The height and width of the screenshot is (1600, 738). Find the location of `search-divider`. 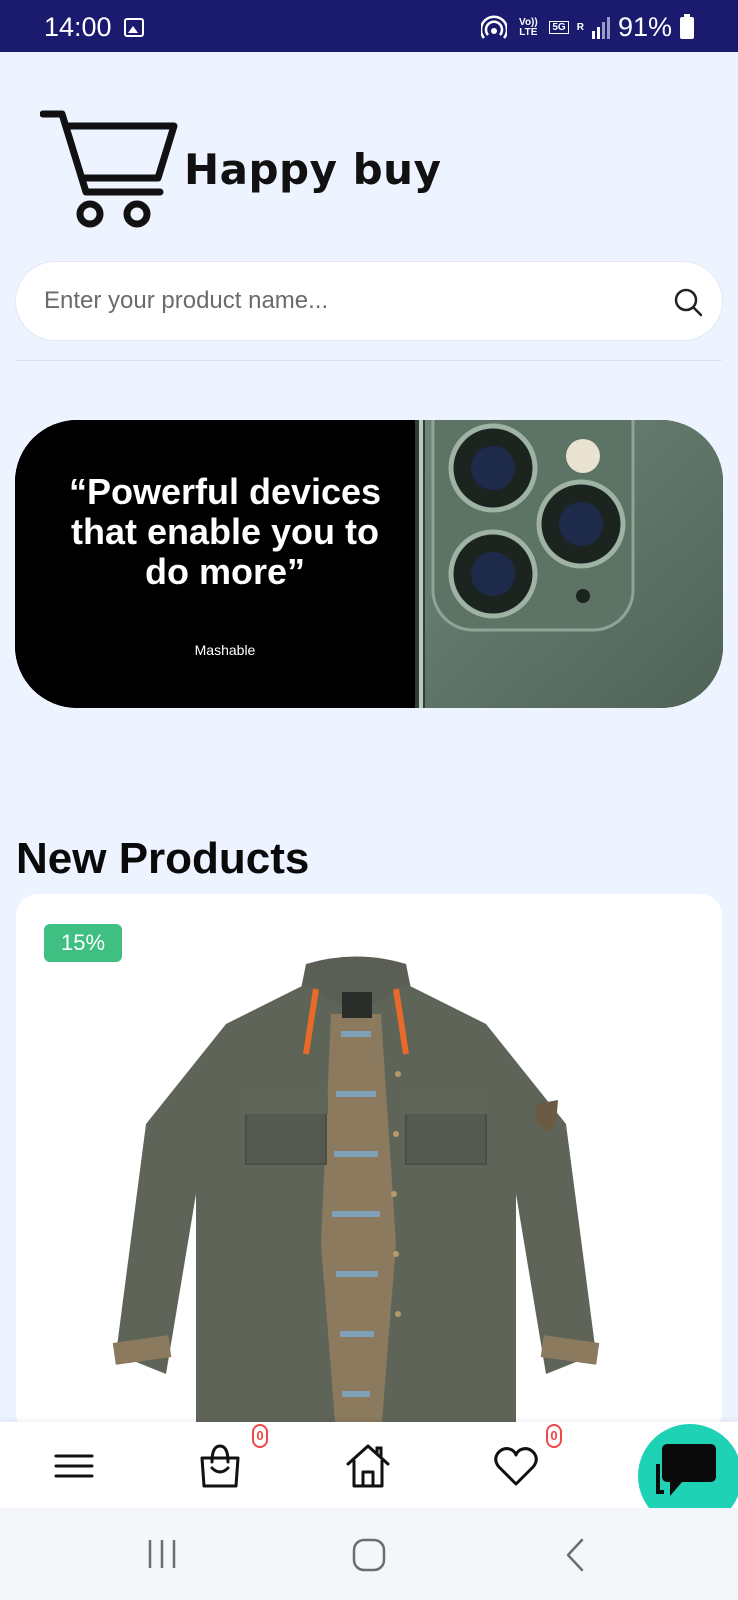

search-divider is located at coordinates (369, 360).